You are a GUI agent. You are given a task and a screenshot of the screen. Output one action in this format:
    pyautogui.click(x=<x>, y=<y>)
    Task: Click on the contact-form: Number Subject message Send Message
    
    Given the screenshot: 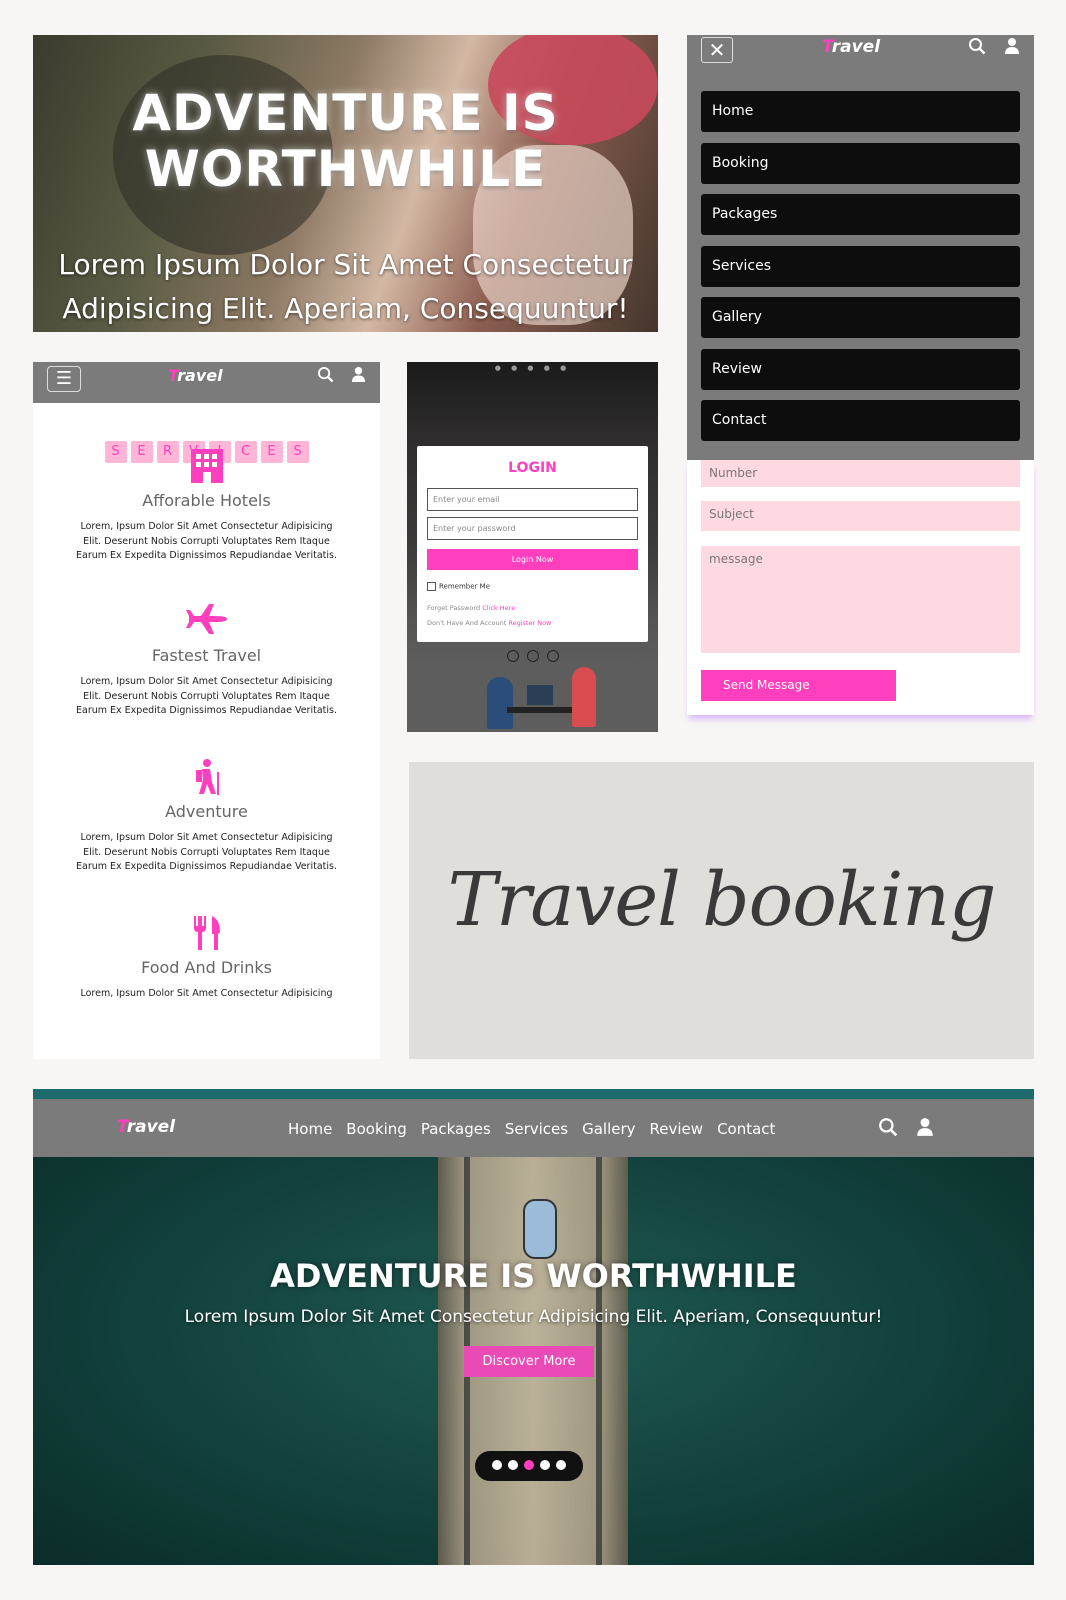 What is the action you would take?
    pyautogui.click(x=860, y=587)
    